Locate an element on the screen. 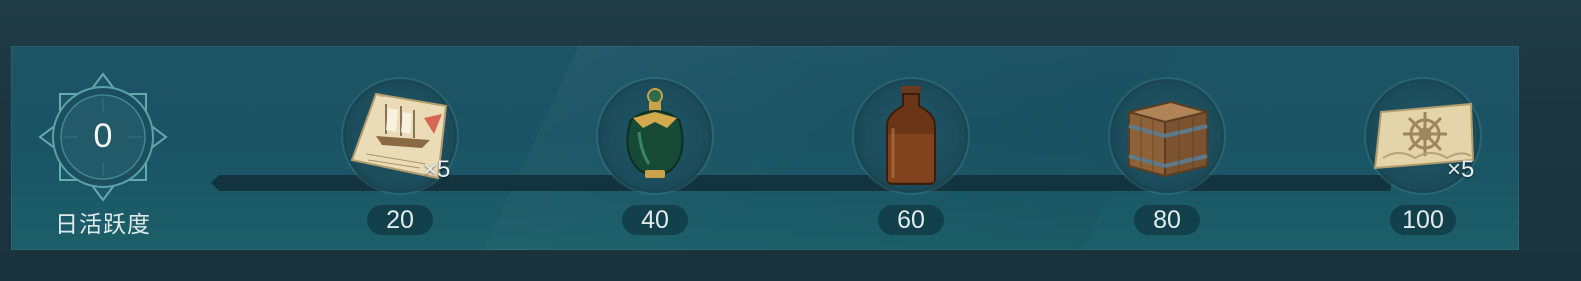  threshold-label: 80 is located at coordinates (1167, 220).